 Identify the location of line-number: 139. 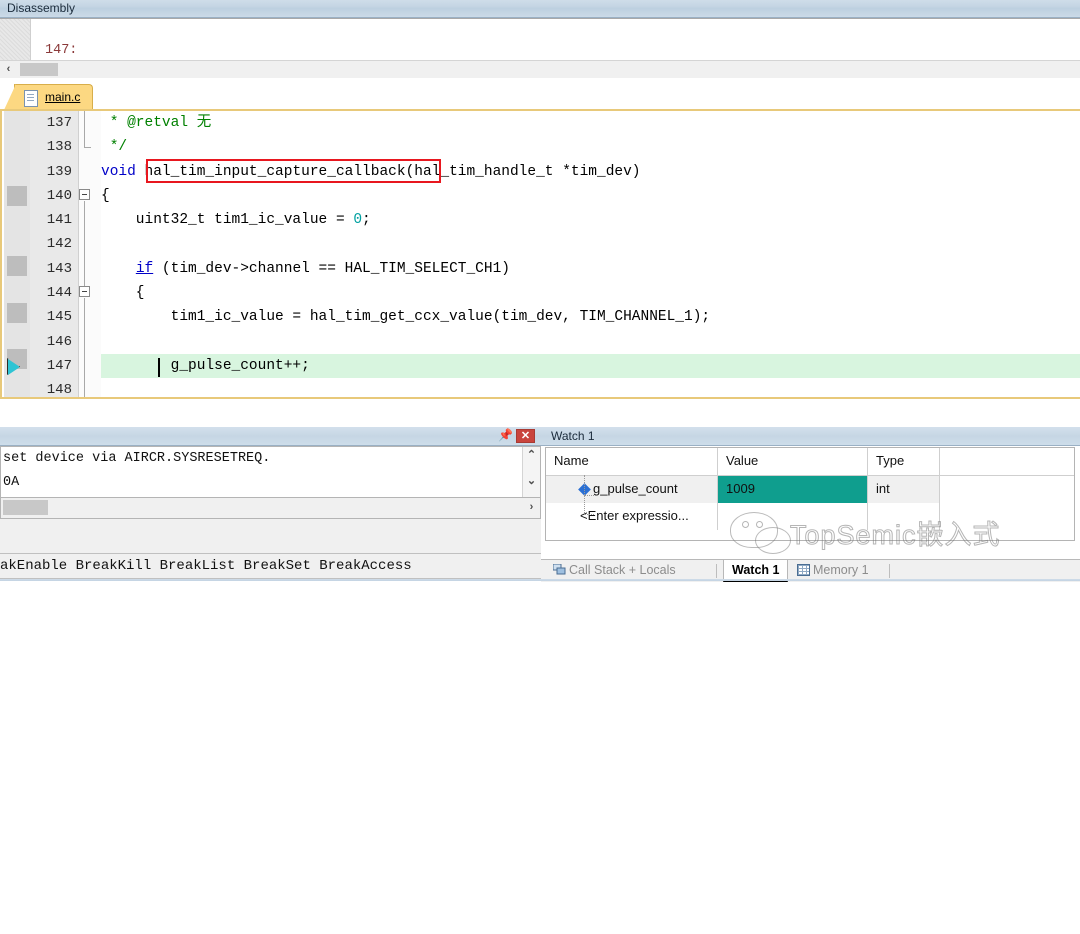
(59, 171).